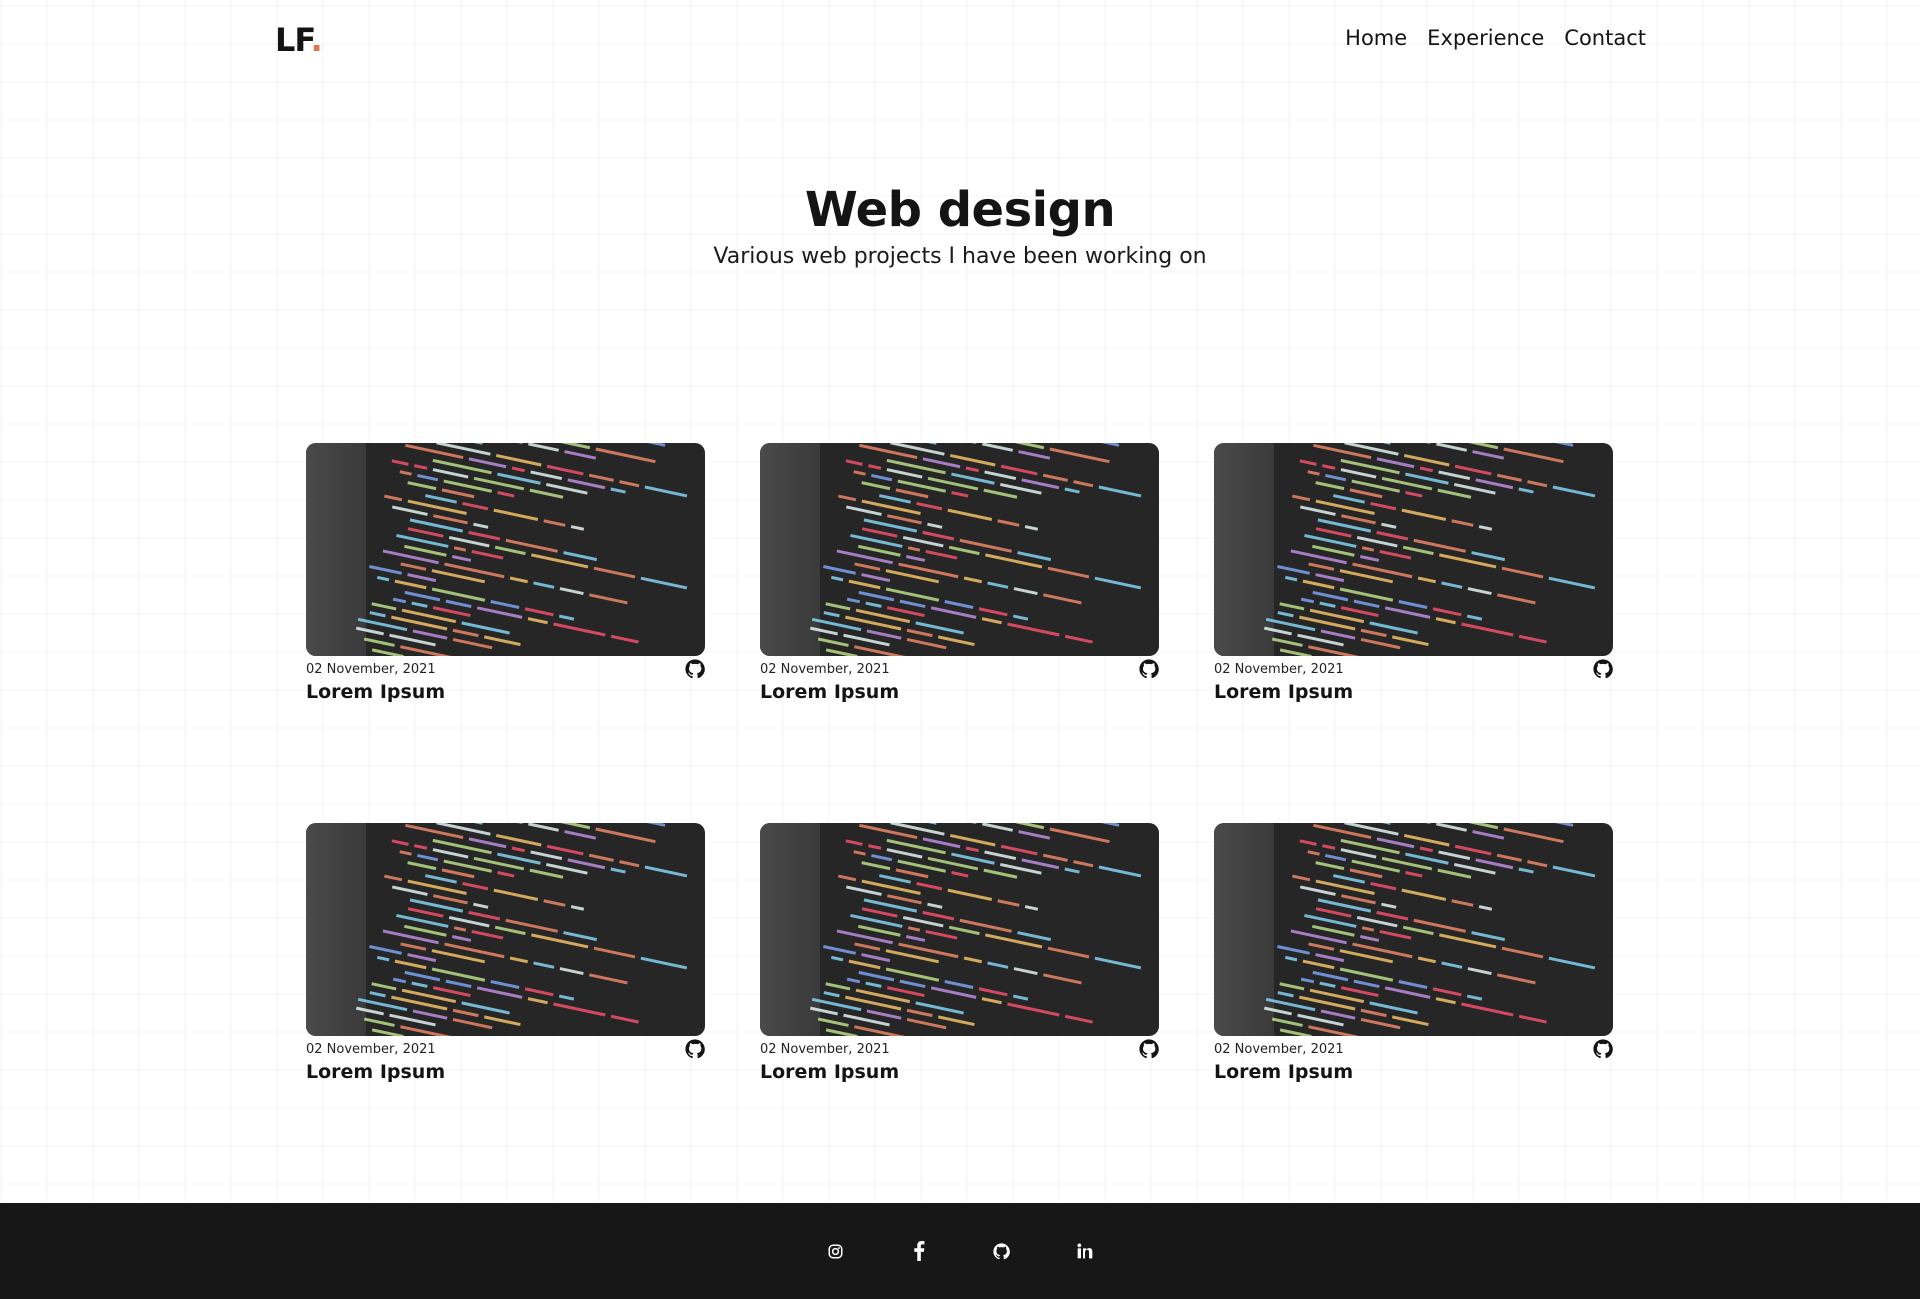  What do you see at coordinates (960, 210) in the screenshot?
I see `page-title: Web design` at bounding box center [960, 210].